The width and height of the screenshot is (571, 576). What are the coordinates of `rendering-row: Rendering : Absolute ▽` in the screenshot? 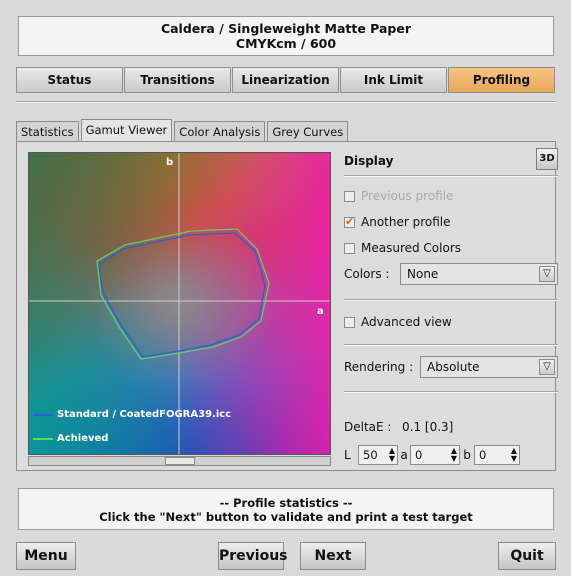 It's located at (451, 367).